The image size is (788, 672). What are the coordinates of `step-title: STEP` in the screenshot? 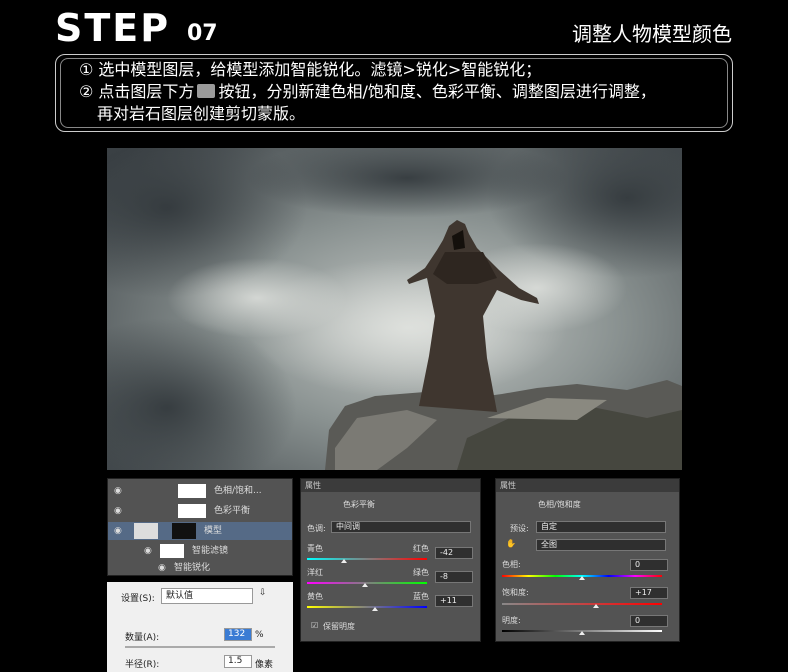 It's located at (113, 28).